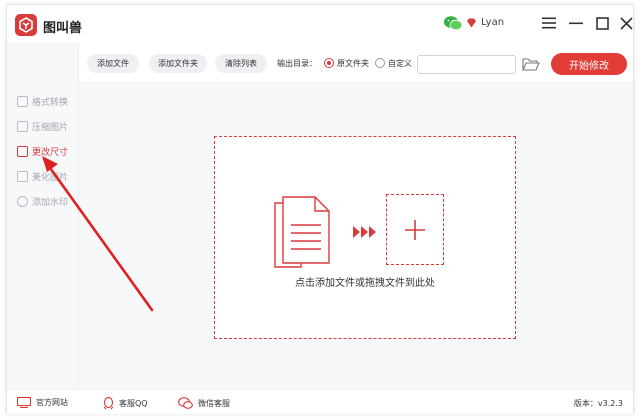 The image size is (640, 420). What do you see at coordinates (353, 63) in the screenshot?
I see `radio-original-folder-label: 原文件夹` at bounding box center [353, 63].